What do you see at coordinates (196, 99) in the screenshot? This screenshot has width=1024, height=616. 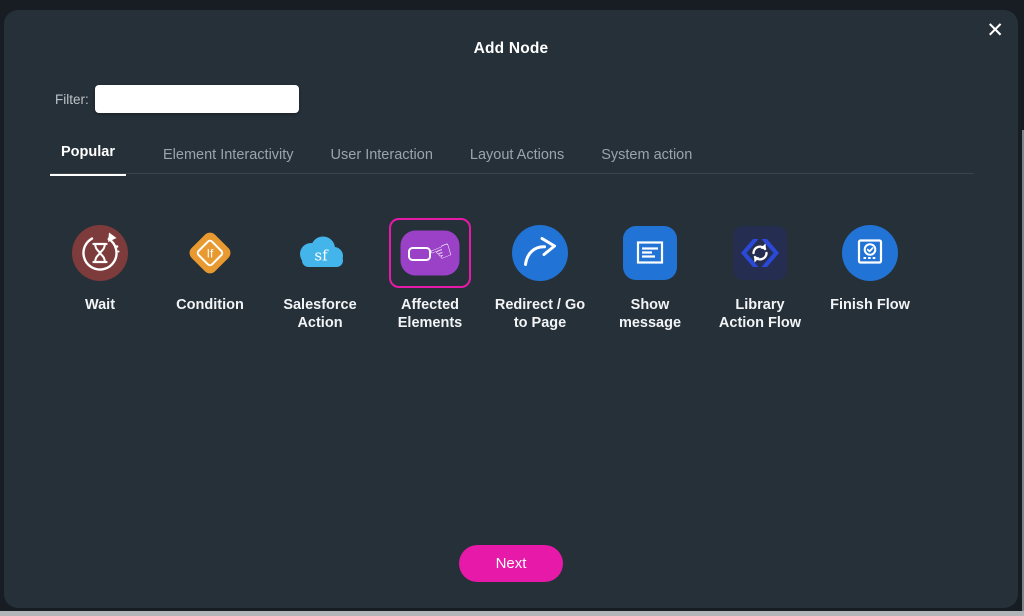 I see `filter-input` at bounding box center [196, 99].